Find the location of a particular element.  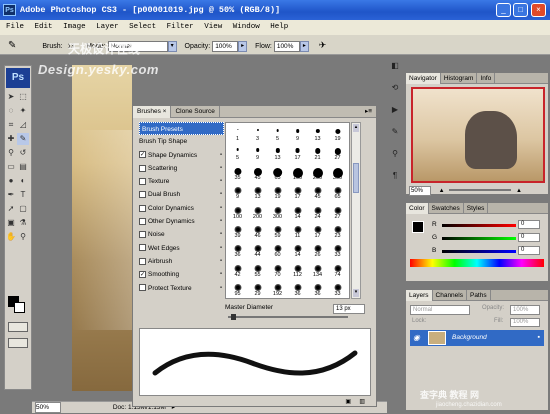

tab-clone-source: Clone Source is located at coordinates (195, 112).